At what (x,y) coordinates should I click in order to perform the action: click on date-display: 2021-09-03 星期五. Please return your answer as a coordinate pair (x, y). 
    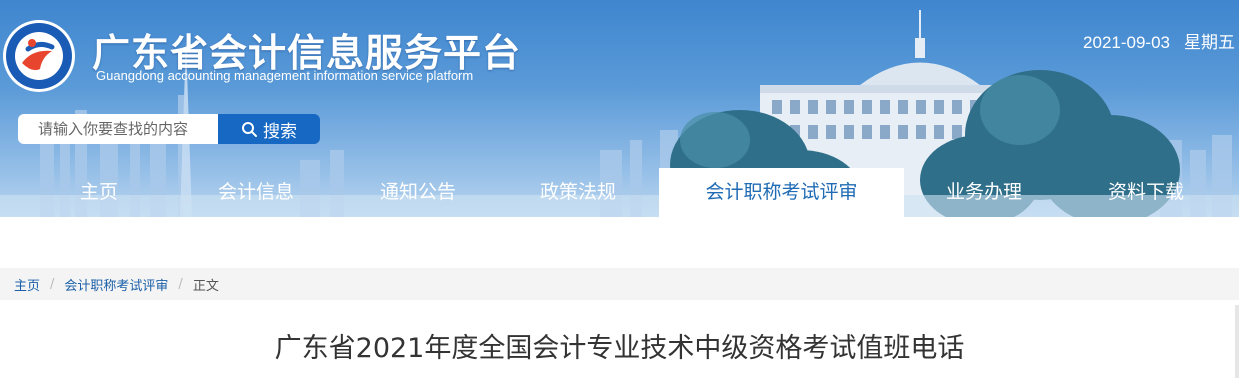
    Looking at the image, I should click on (1159, 40).